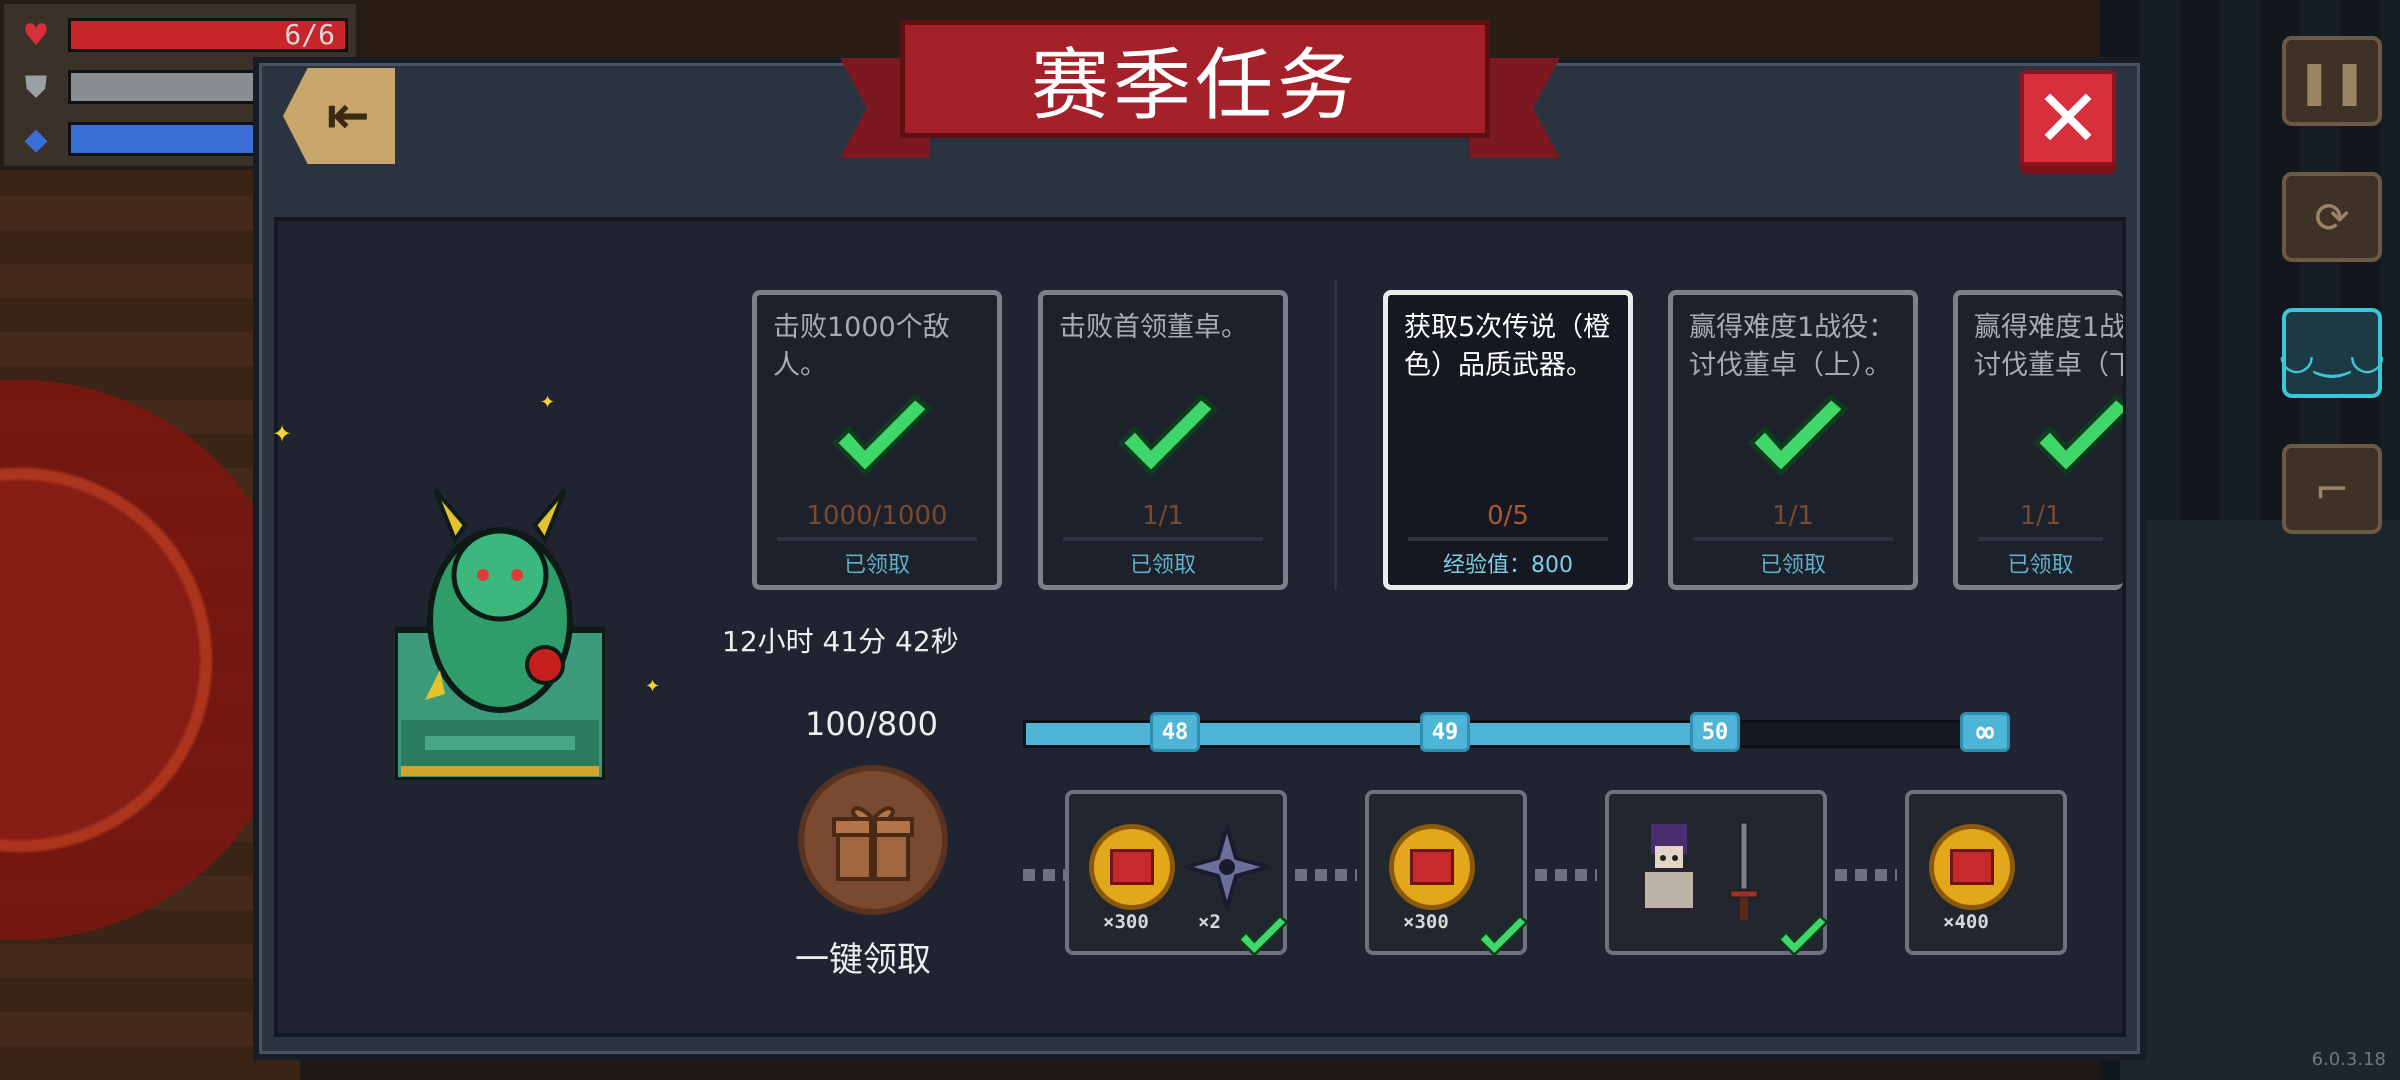  Describe the element at coordinates (1744, 870) in the screenshot. I see `sword-icon` at that location.